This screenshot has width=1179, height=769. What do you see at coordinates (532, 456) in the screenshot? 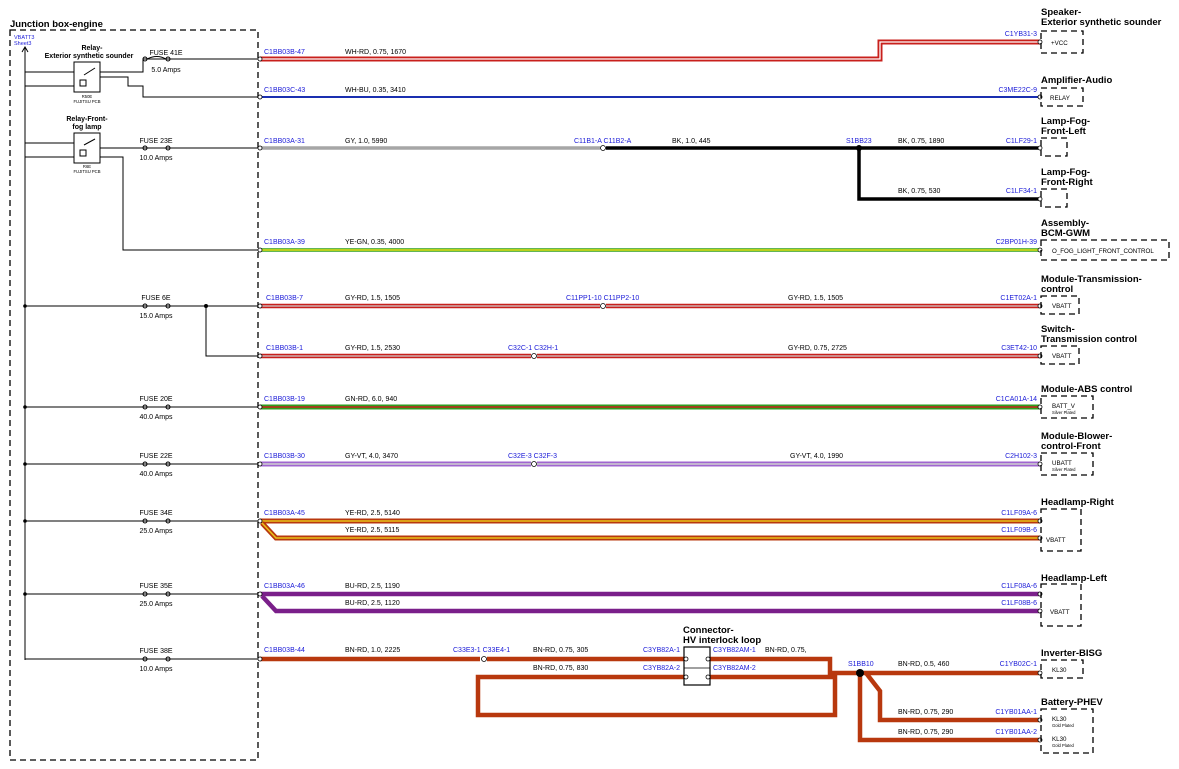
I see `conn-c32e: C32E-3 C32F-3` at bounding box center [532, 456].